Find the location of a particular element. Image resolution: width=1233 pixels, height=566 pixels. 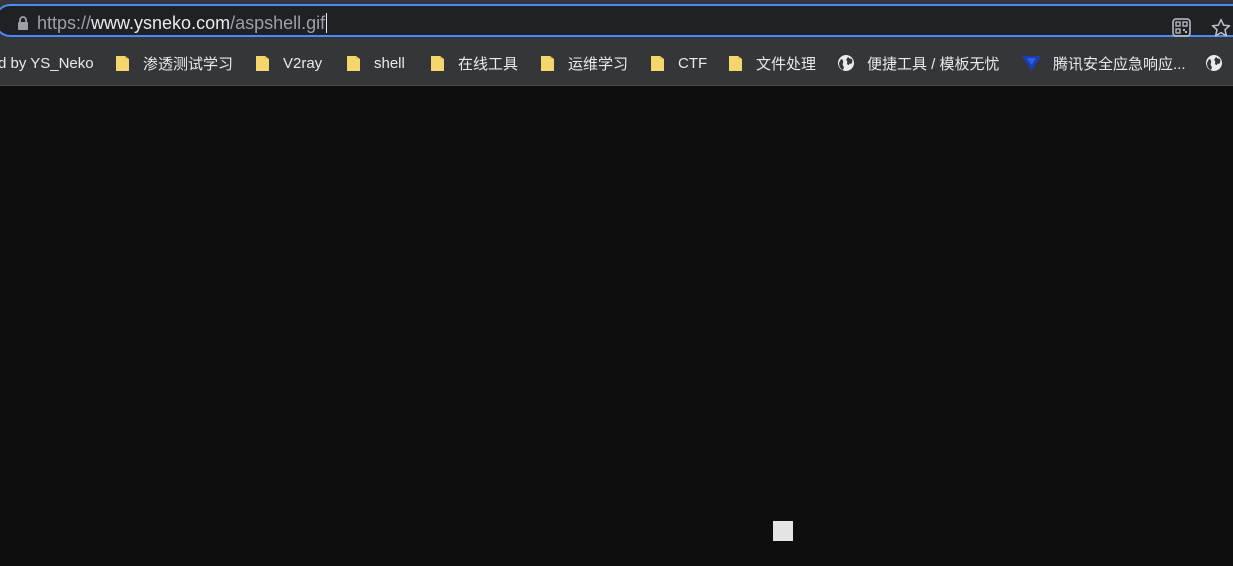

bookmark-label: 文件处理 is located at coordinates (786, 64).